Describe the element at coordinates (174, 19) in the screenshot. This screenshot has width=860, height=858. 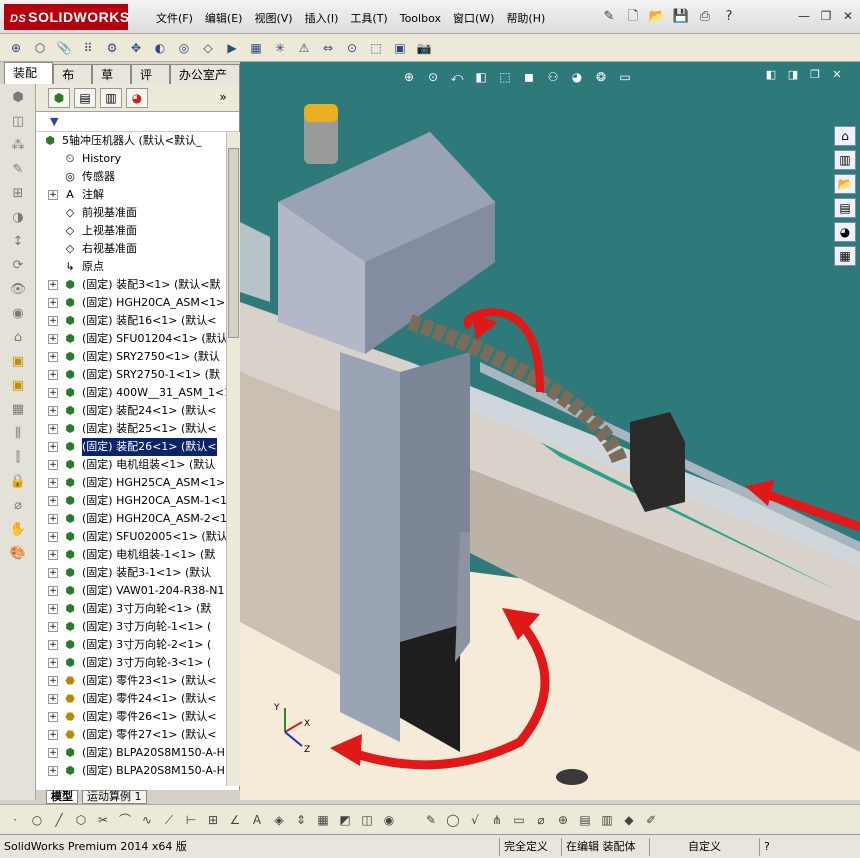
I see `menu-file: 文件(F)` at that location.